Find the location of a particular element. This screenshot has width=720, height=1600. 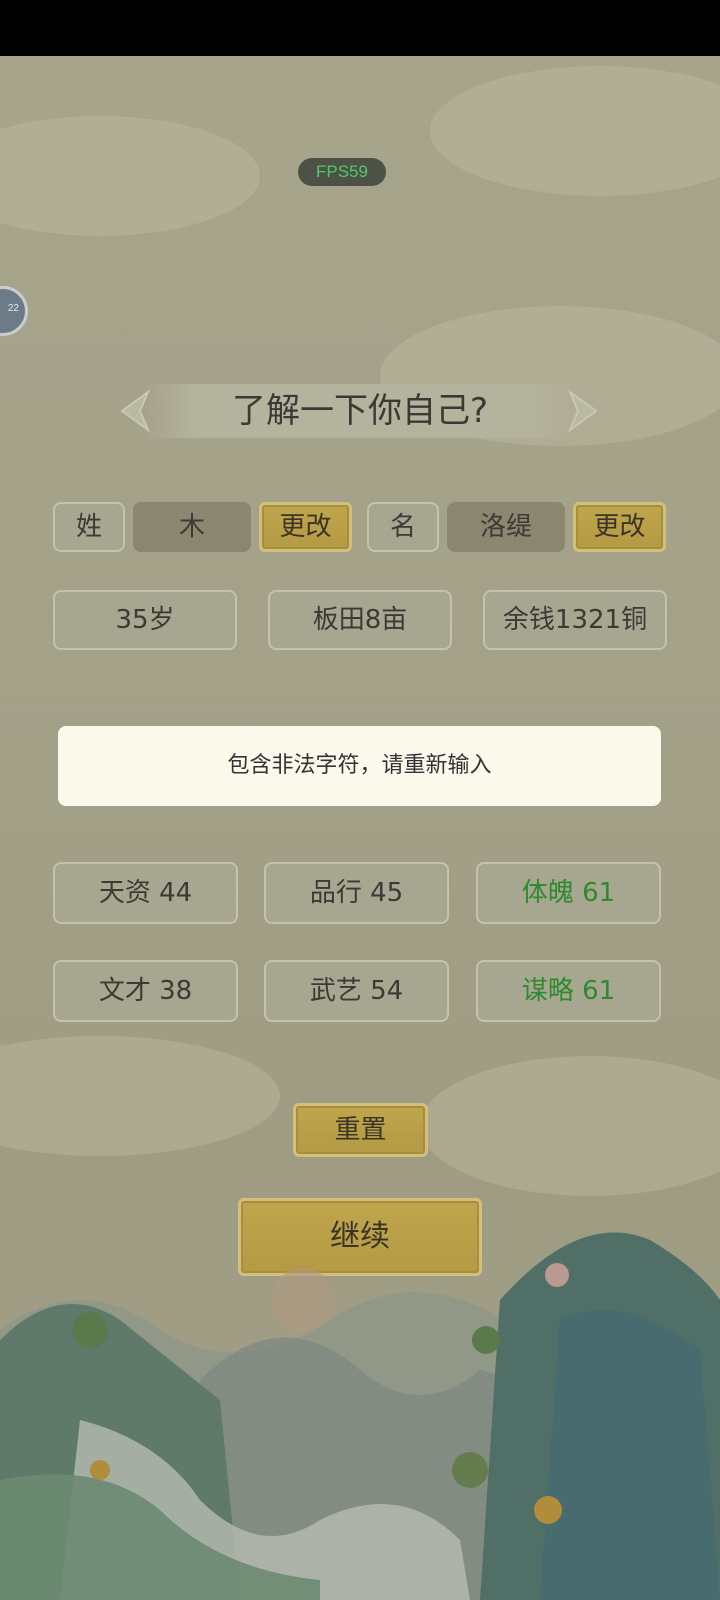

givenname-field: 洛缇 is located at coordinates (506, 527).